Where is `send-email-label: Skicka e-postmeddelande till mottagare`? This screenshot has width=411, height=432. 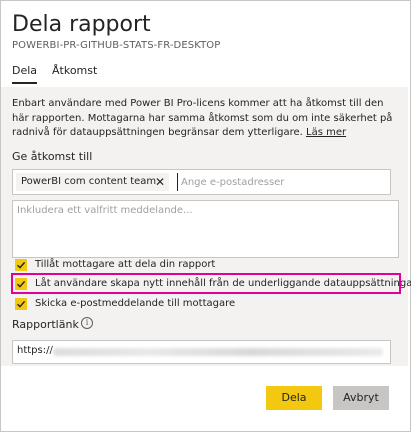
send-email-label: Skicka e-postmeddelande till mottagare is located at coordinates (135, 303).